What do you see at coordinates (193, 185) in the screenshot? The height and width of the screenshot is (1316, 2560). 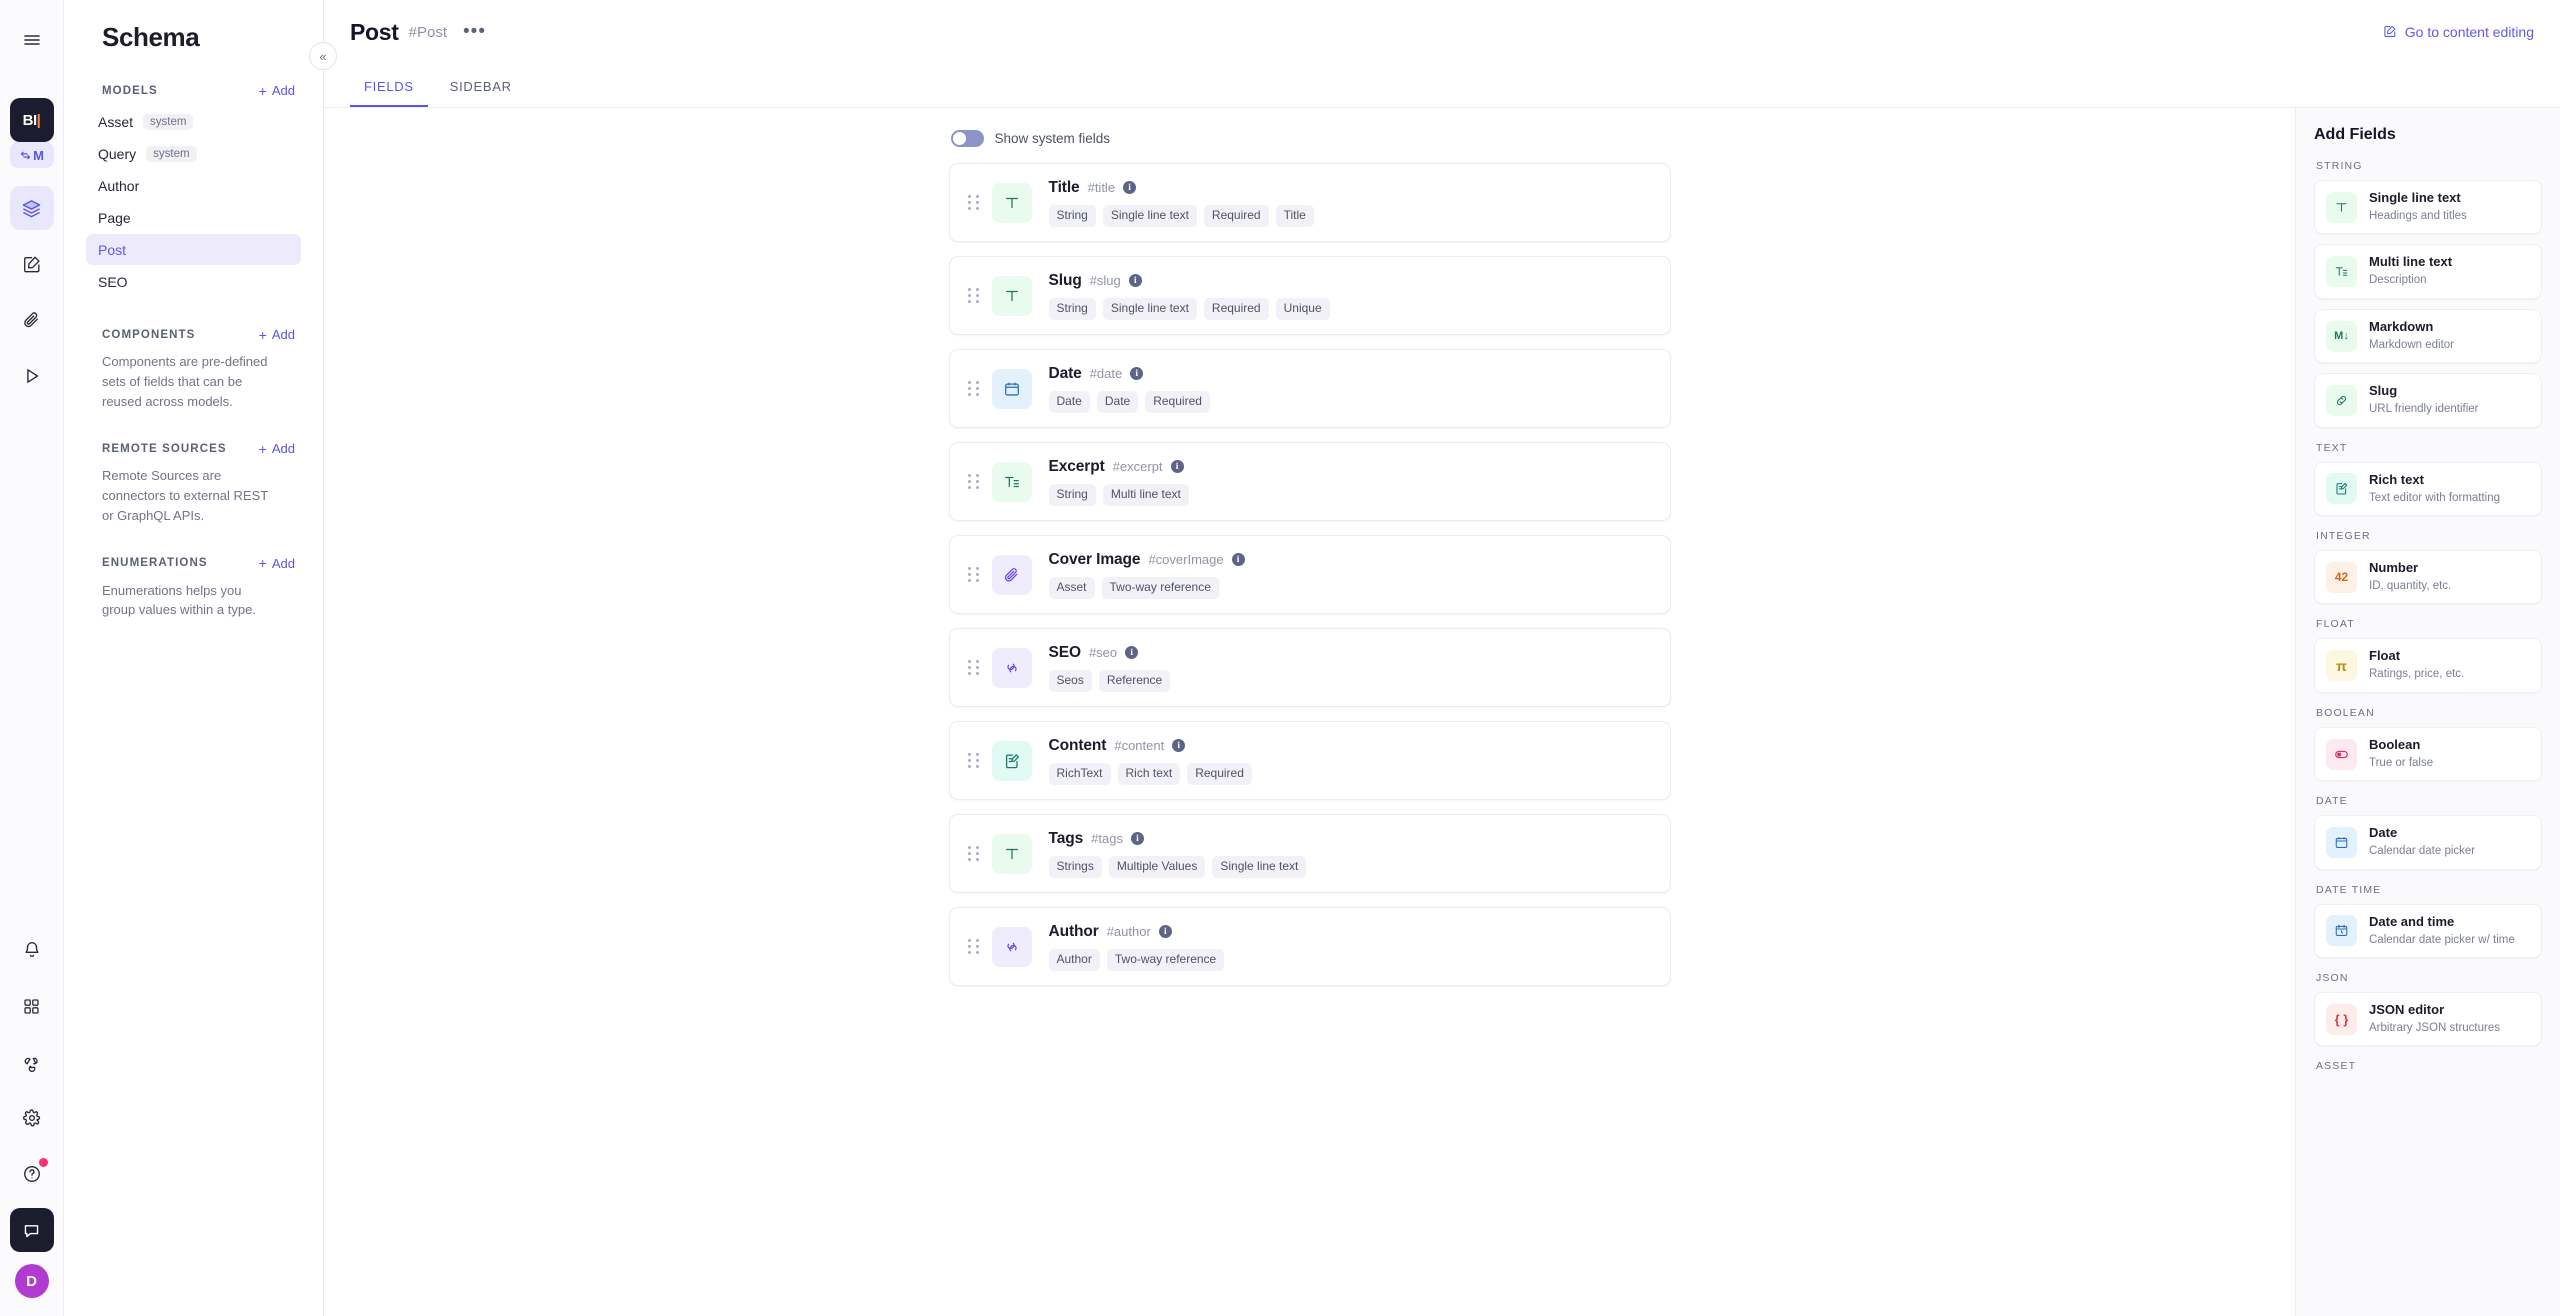 I see `sidebar-item-author: Author` at bounding box center [193, 185].